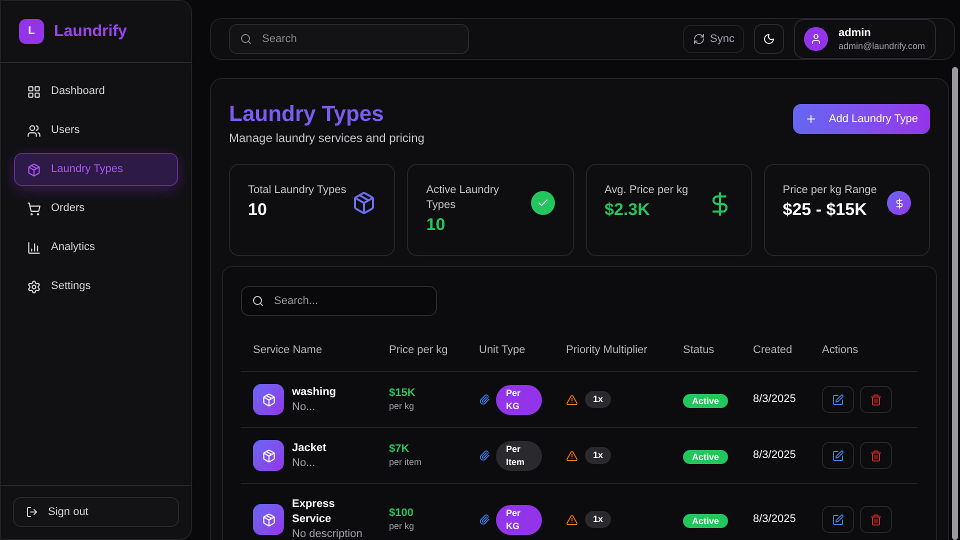 The width and height of the screenshot is (960, 540). What do you see at coordinates (841, 350) in the screenshot?
I see `column-header: Actions` at bounding box center [841, 350].